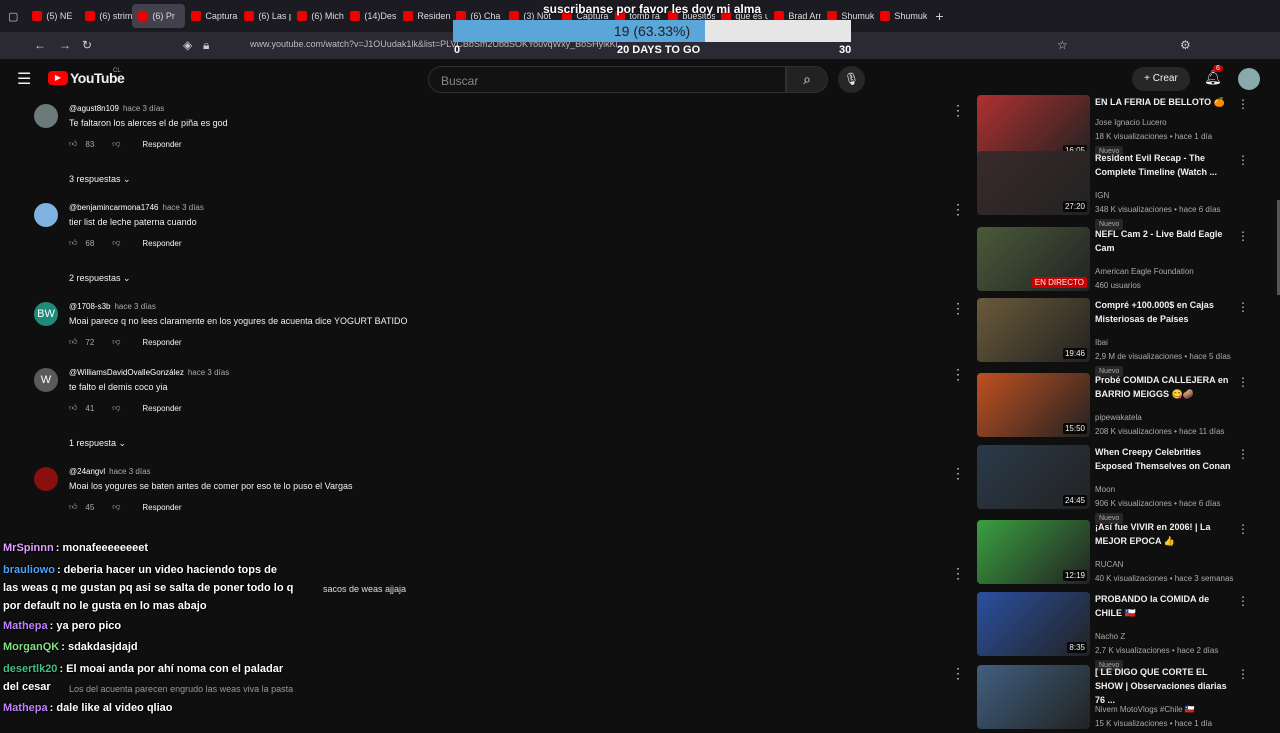  I want to click on comment-username: @24angvl, so click(87, 471).